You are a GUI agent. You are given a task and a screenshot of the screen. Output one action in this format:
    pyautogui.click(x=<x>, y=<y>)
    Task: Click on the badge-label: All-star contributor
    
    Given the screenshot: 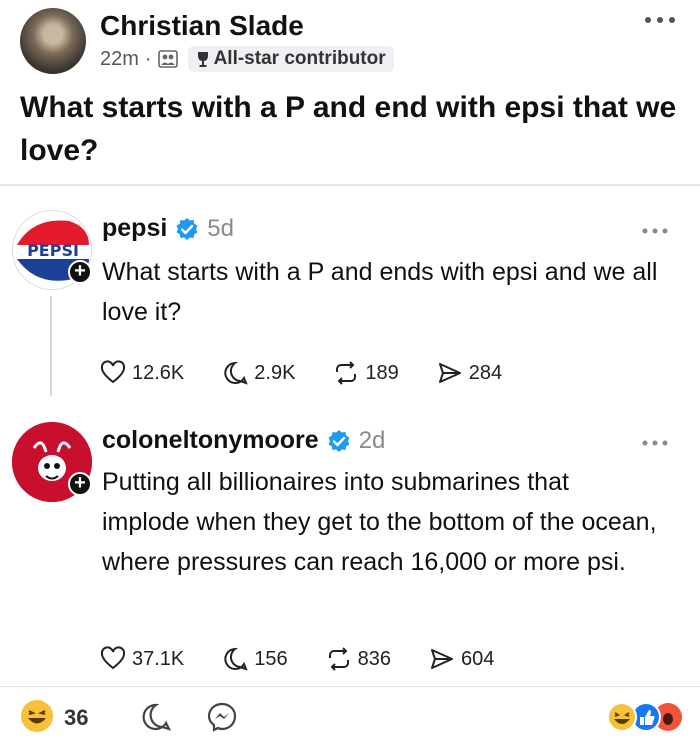 What is the action you would take?
    pyautogui.click(x=299, y=58)
    